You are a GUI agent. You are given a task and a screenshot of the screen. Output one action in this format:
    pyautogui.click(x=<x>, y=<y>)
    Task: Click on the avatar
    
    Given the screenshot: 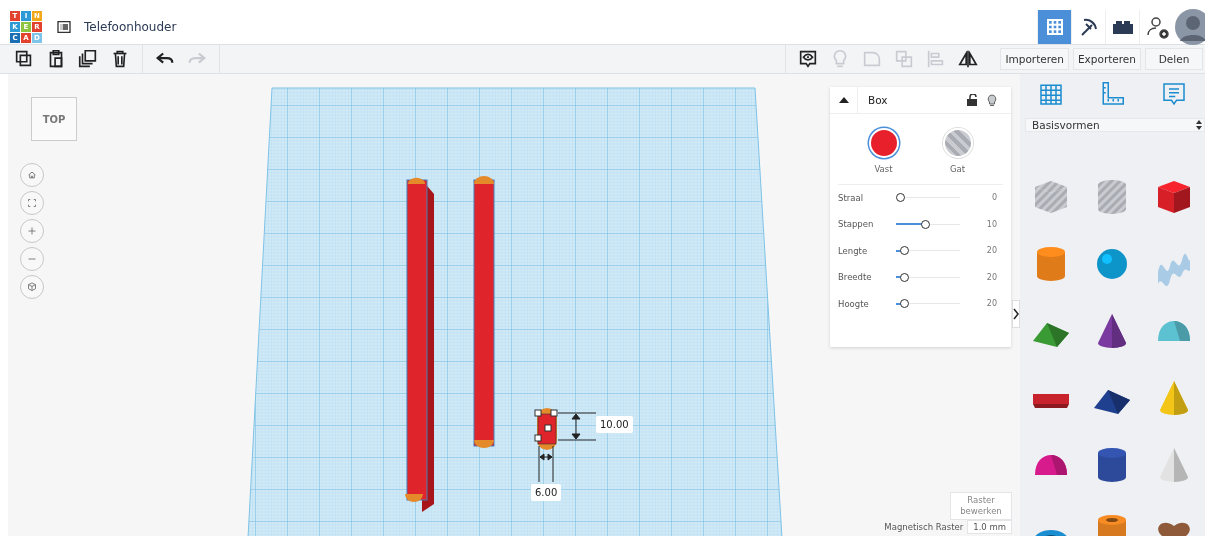 What is the action you would take?
    pyautogui.click(x=1190, y=27)
    